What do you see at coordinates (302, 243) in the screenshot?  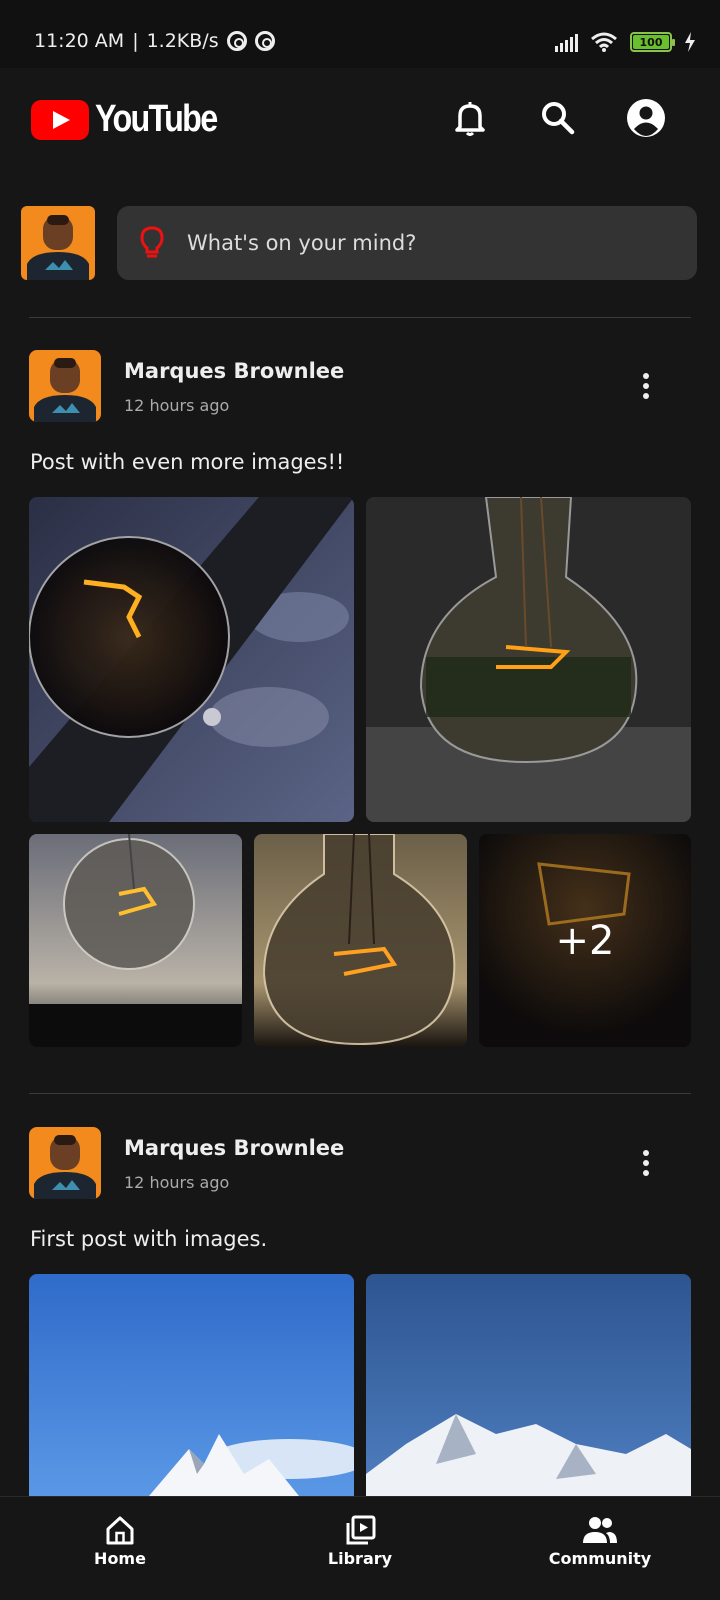 I see `composer-placeholder: What's on your mind?` at bounding box center [302, 243].